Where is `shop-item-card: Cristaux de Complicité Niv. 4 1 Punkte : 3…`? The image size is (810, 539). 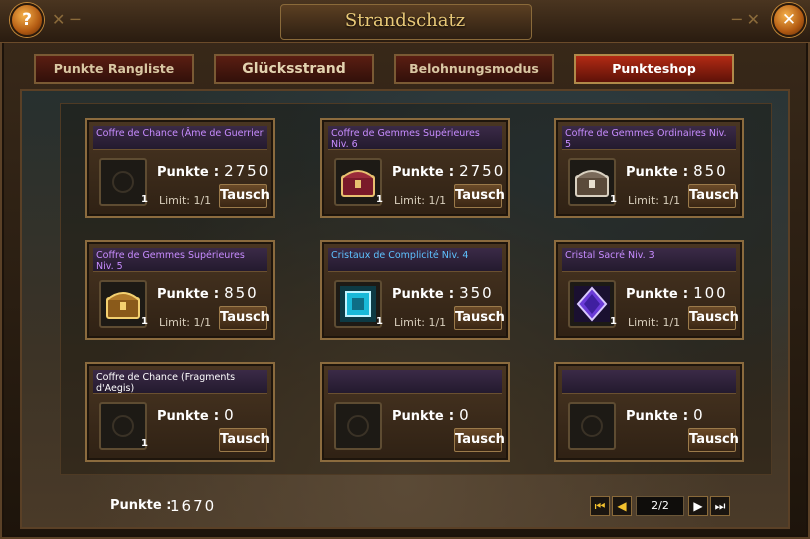 shop-item-card: Cristaux de Complicité Niv. 4 1 Punkte : 3… is located at coordinates (415, 290).